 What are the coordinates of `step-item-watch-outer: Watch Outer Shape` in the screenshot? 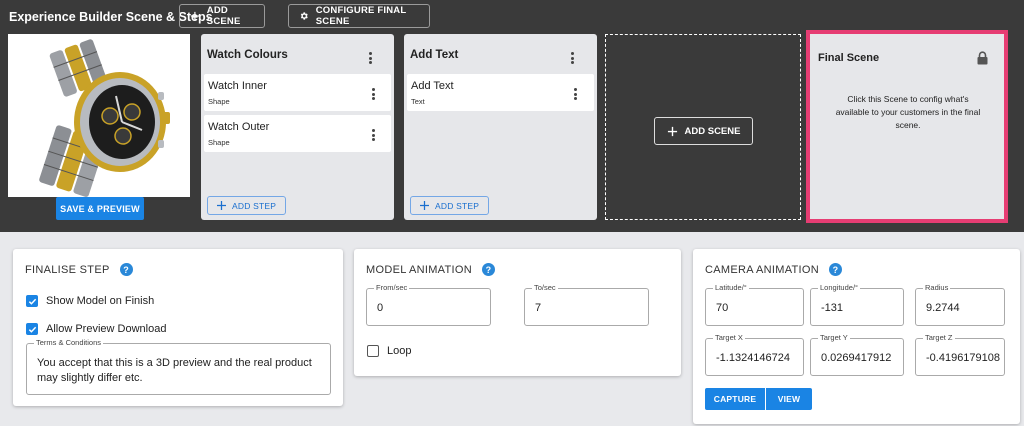 It's located at (297, 133).